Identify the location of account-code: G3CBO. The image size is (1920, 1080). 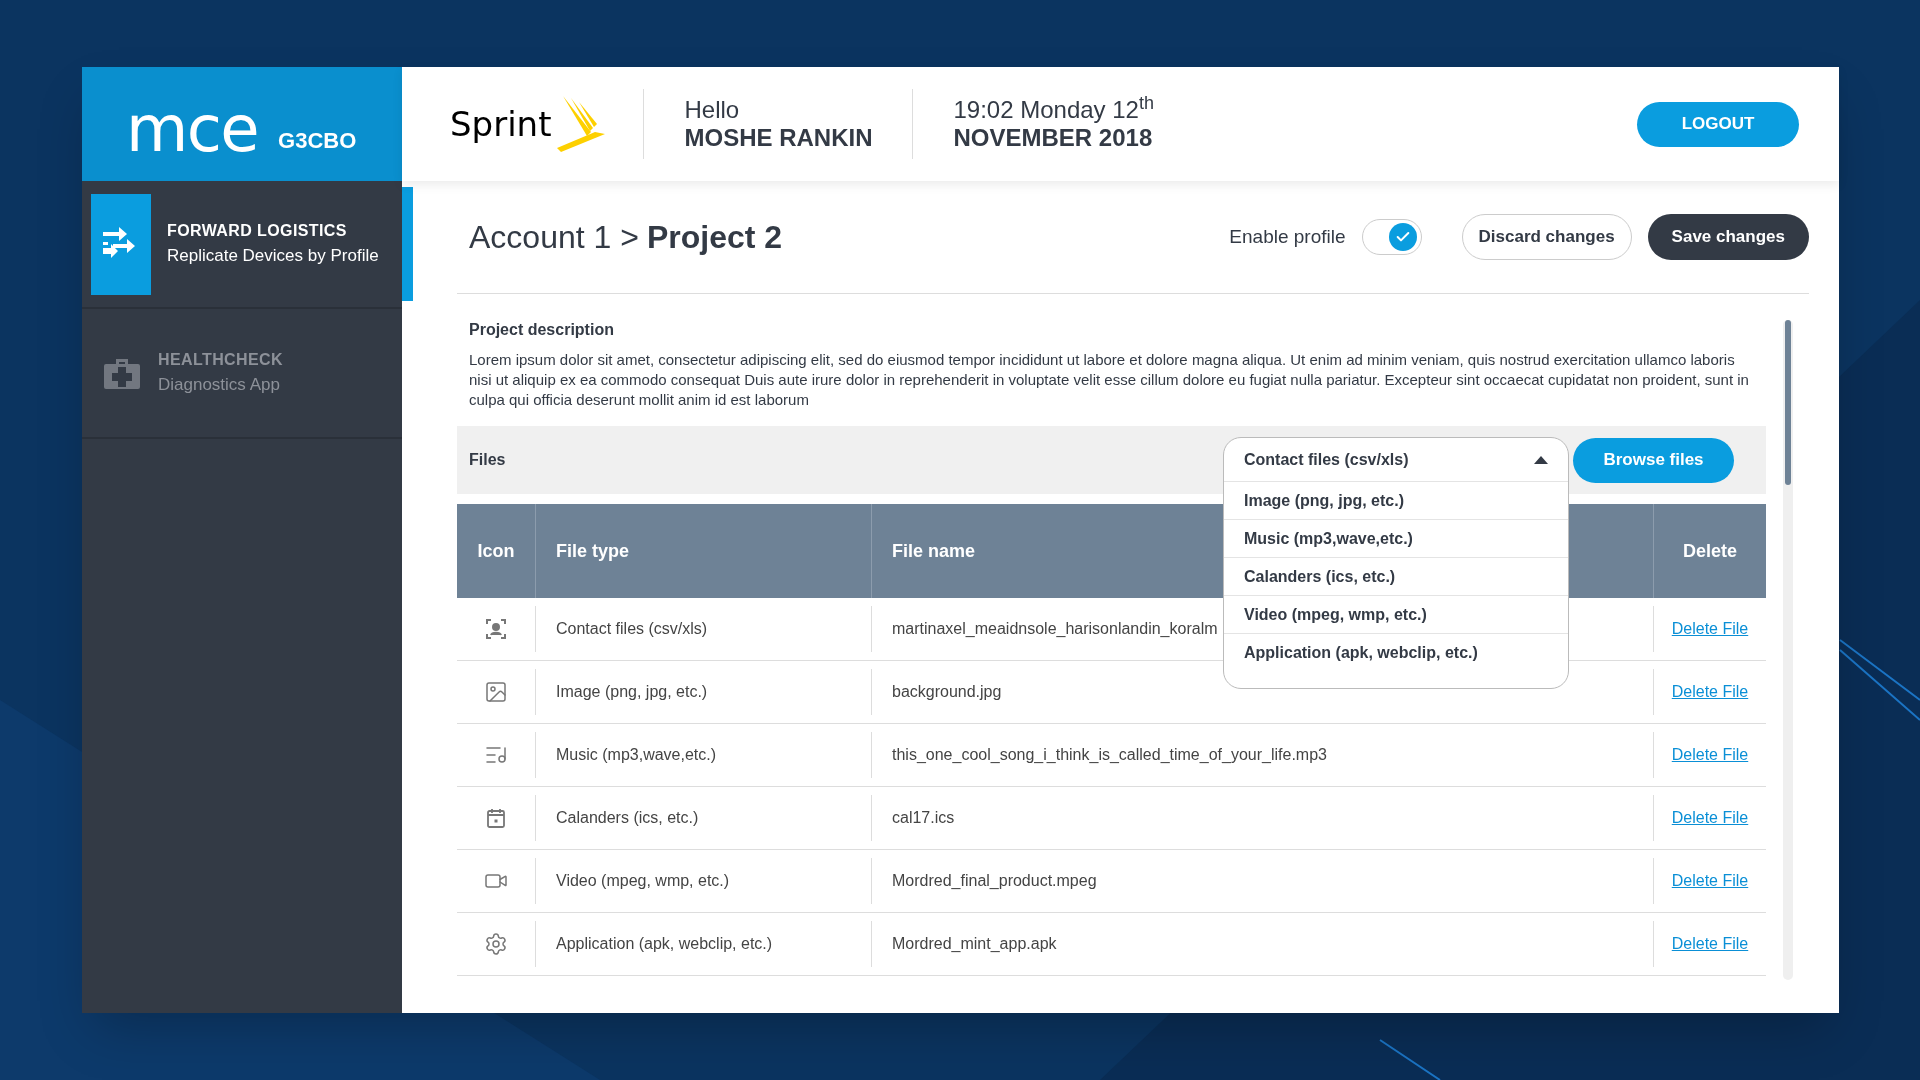
(317, 141).